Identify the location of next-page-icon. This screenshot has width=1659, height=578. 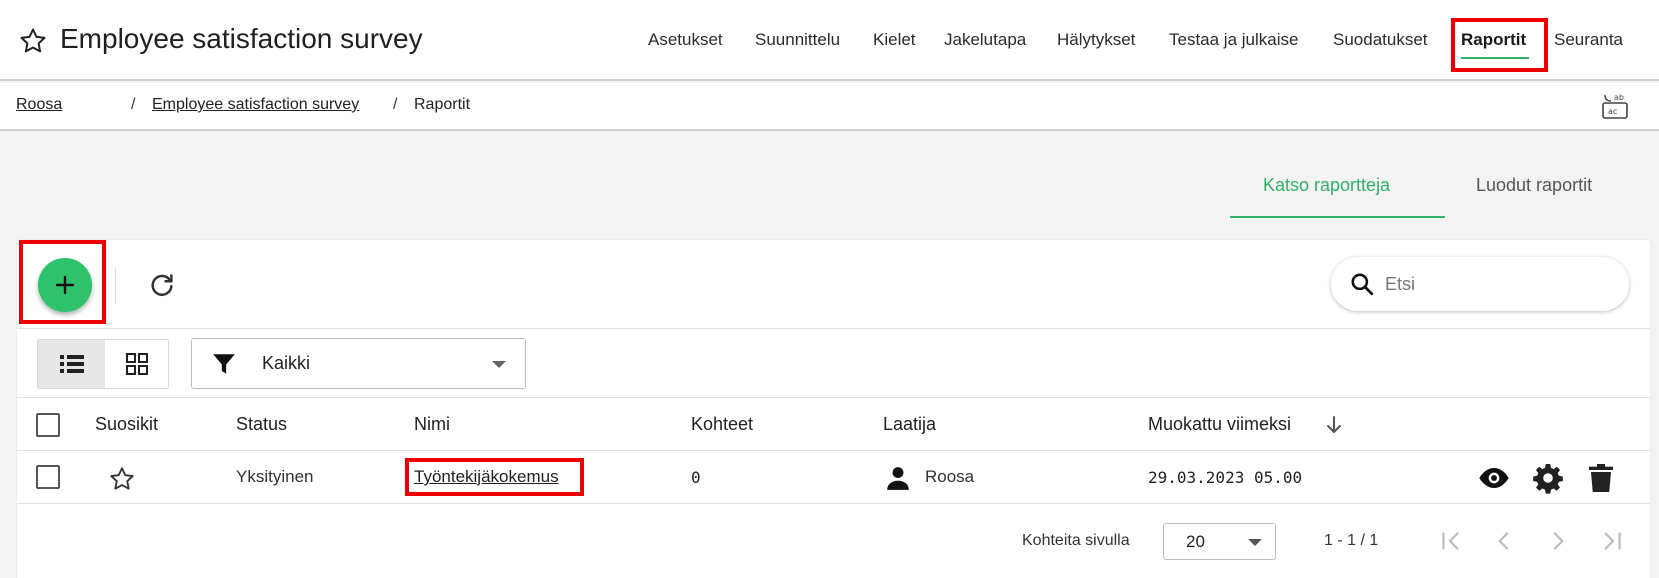
(1558, 541).